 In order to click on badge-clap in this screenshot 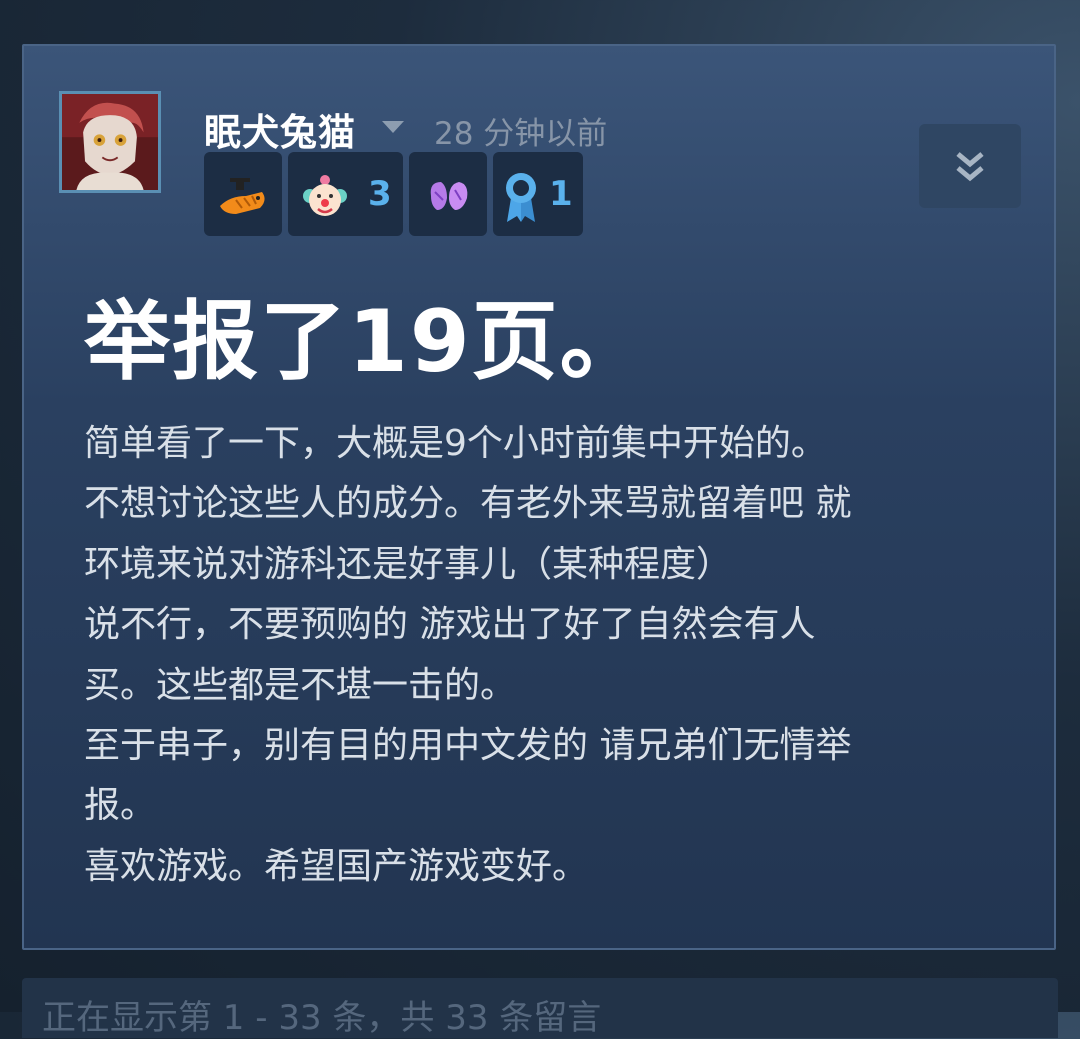, I will do `click(448, 194)`.